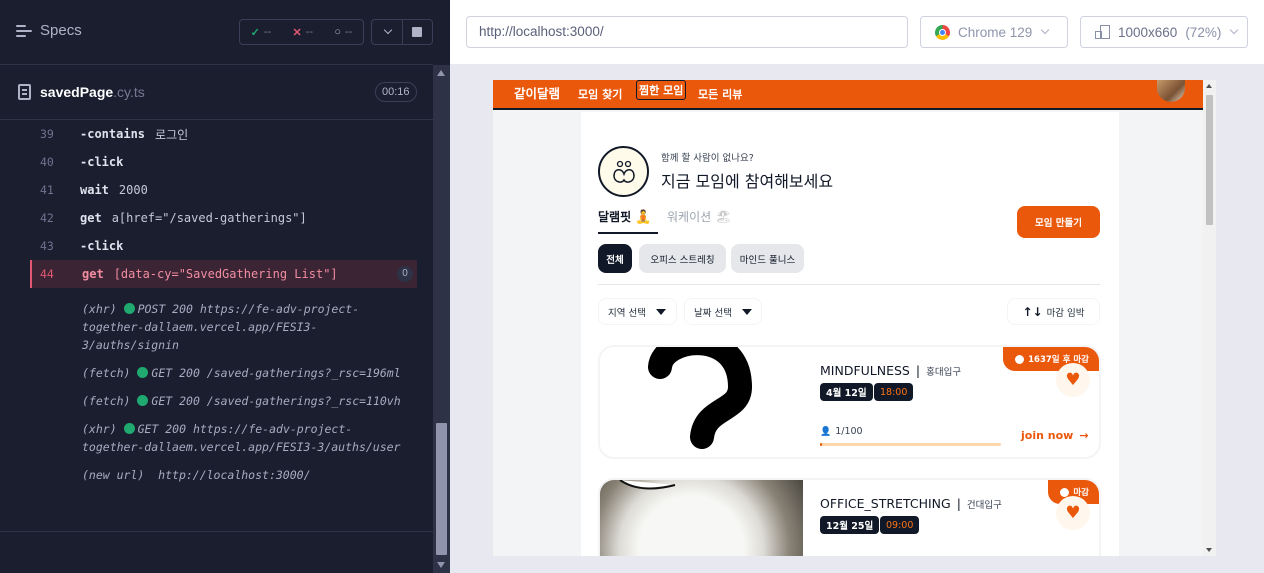 Image resolution: width=1264 pixels, height=573 pixels. I want to click on sort-arrows-icon: ↑↓, so click(1032, 311).